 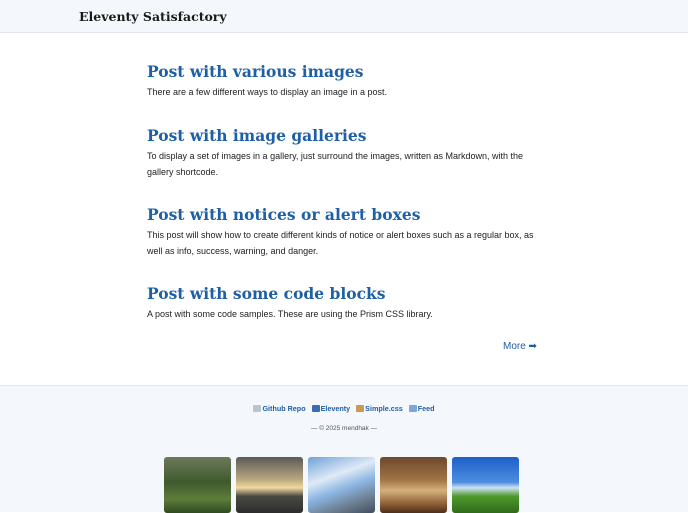 What do you see at coordinates (485, 485) in the screenshot?
I see `thumbnail-alpine-village` at bounding box center [485, 485].